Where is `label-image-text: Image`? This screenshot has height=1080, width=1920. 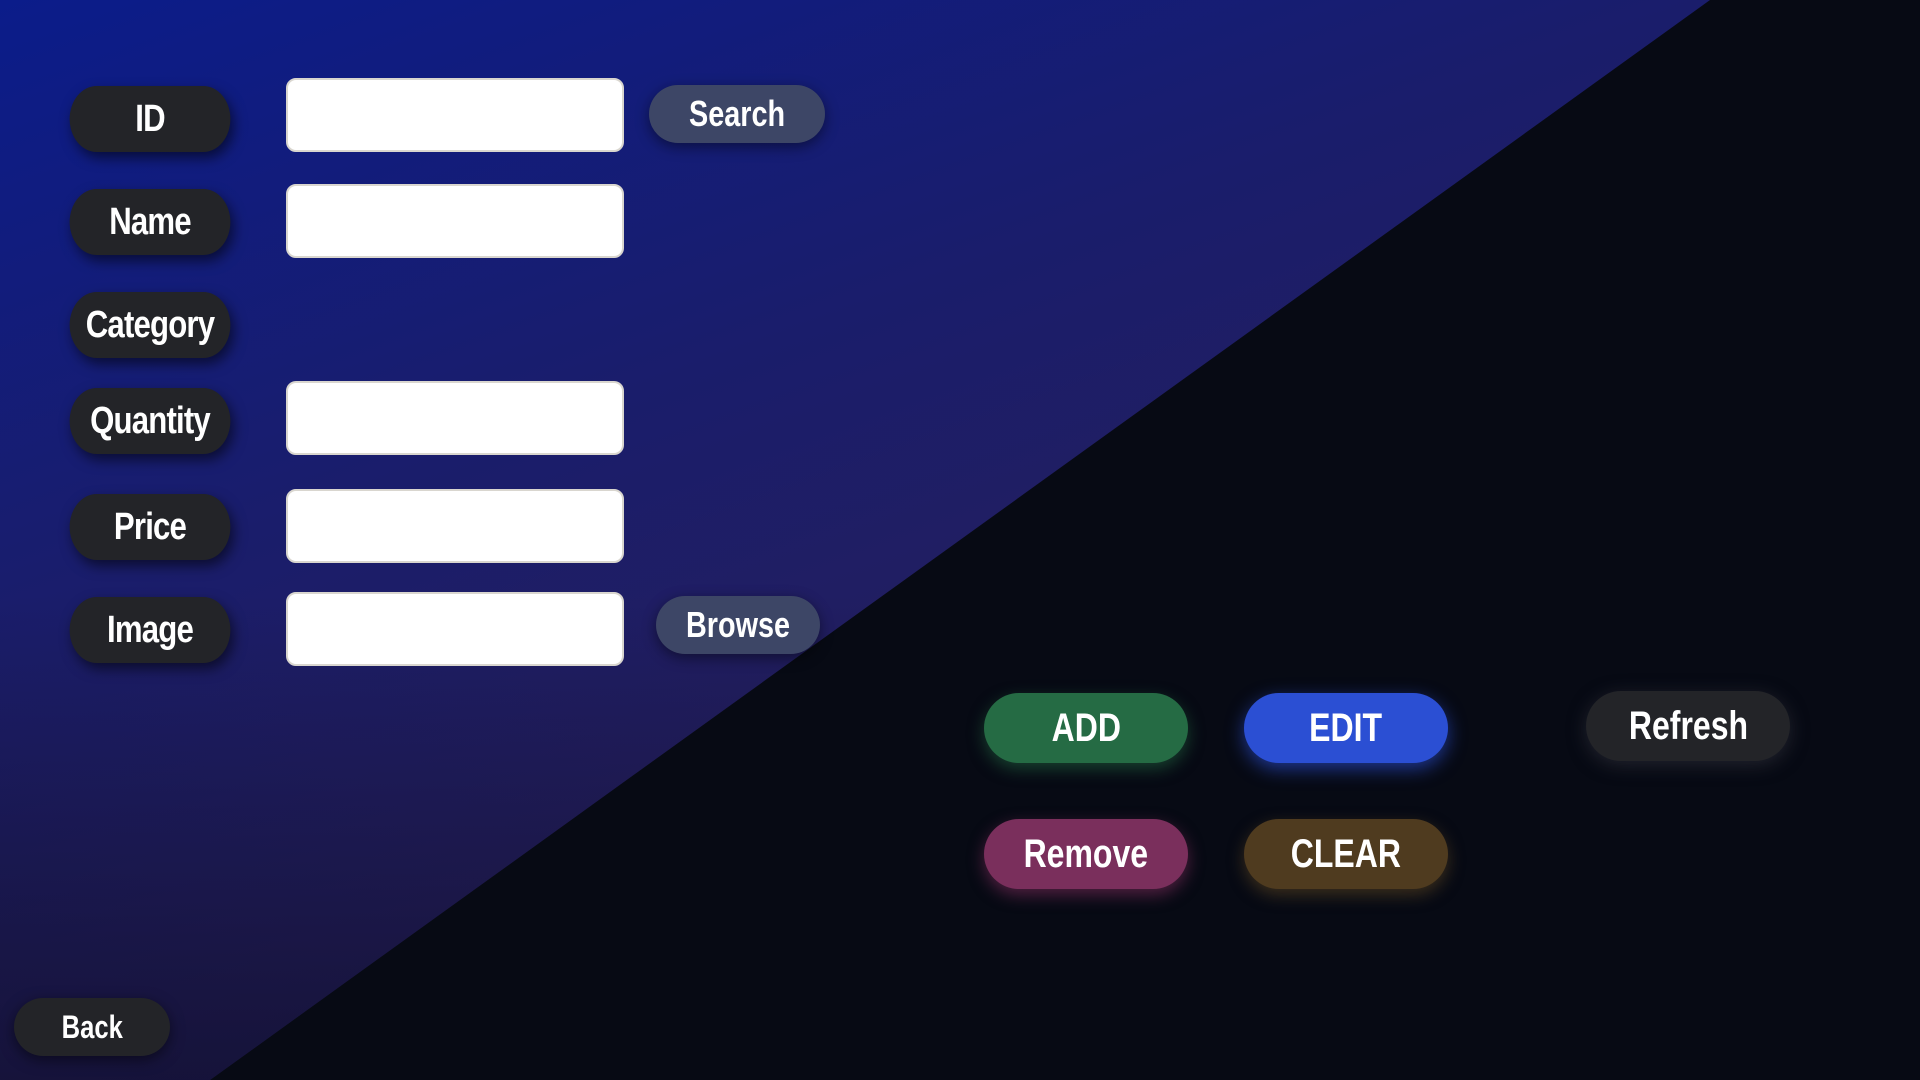 label-image-text: Image is located at coordinates (150, 629).